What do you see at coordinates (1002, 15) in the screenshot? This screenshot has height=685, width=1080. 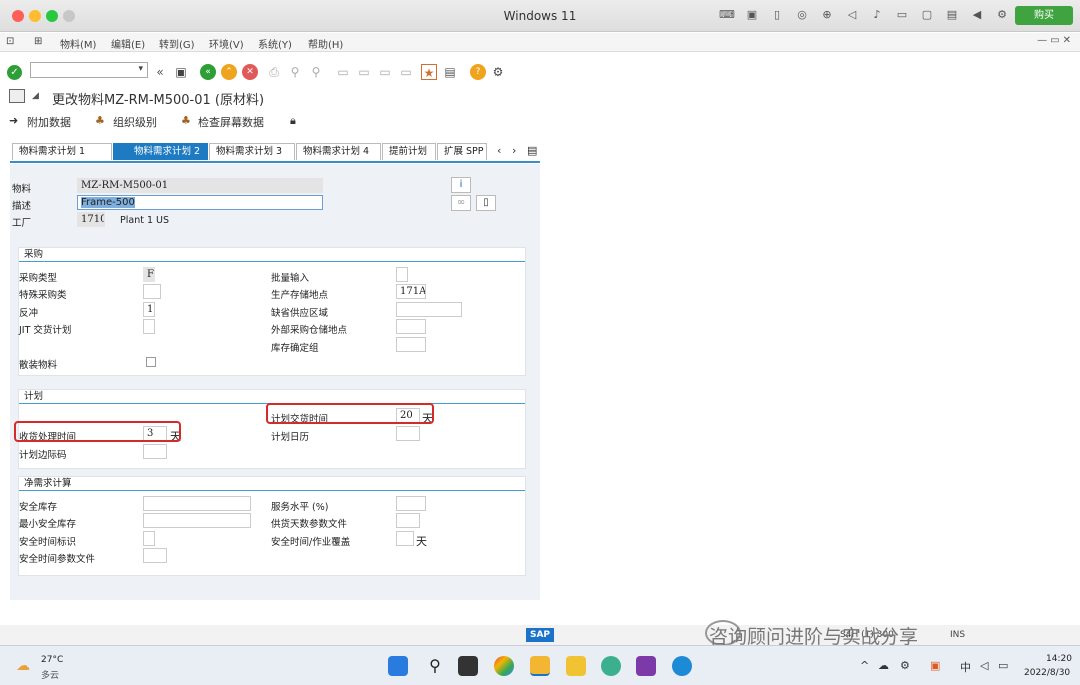 I see `gear-icon: ⚙` at bounding box center [1002, 15].